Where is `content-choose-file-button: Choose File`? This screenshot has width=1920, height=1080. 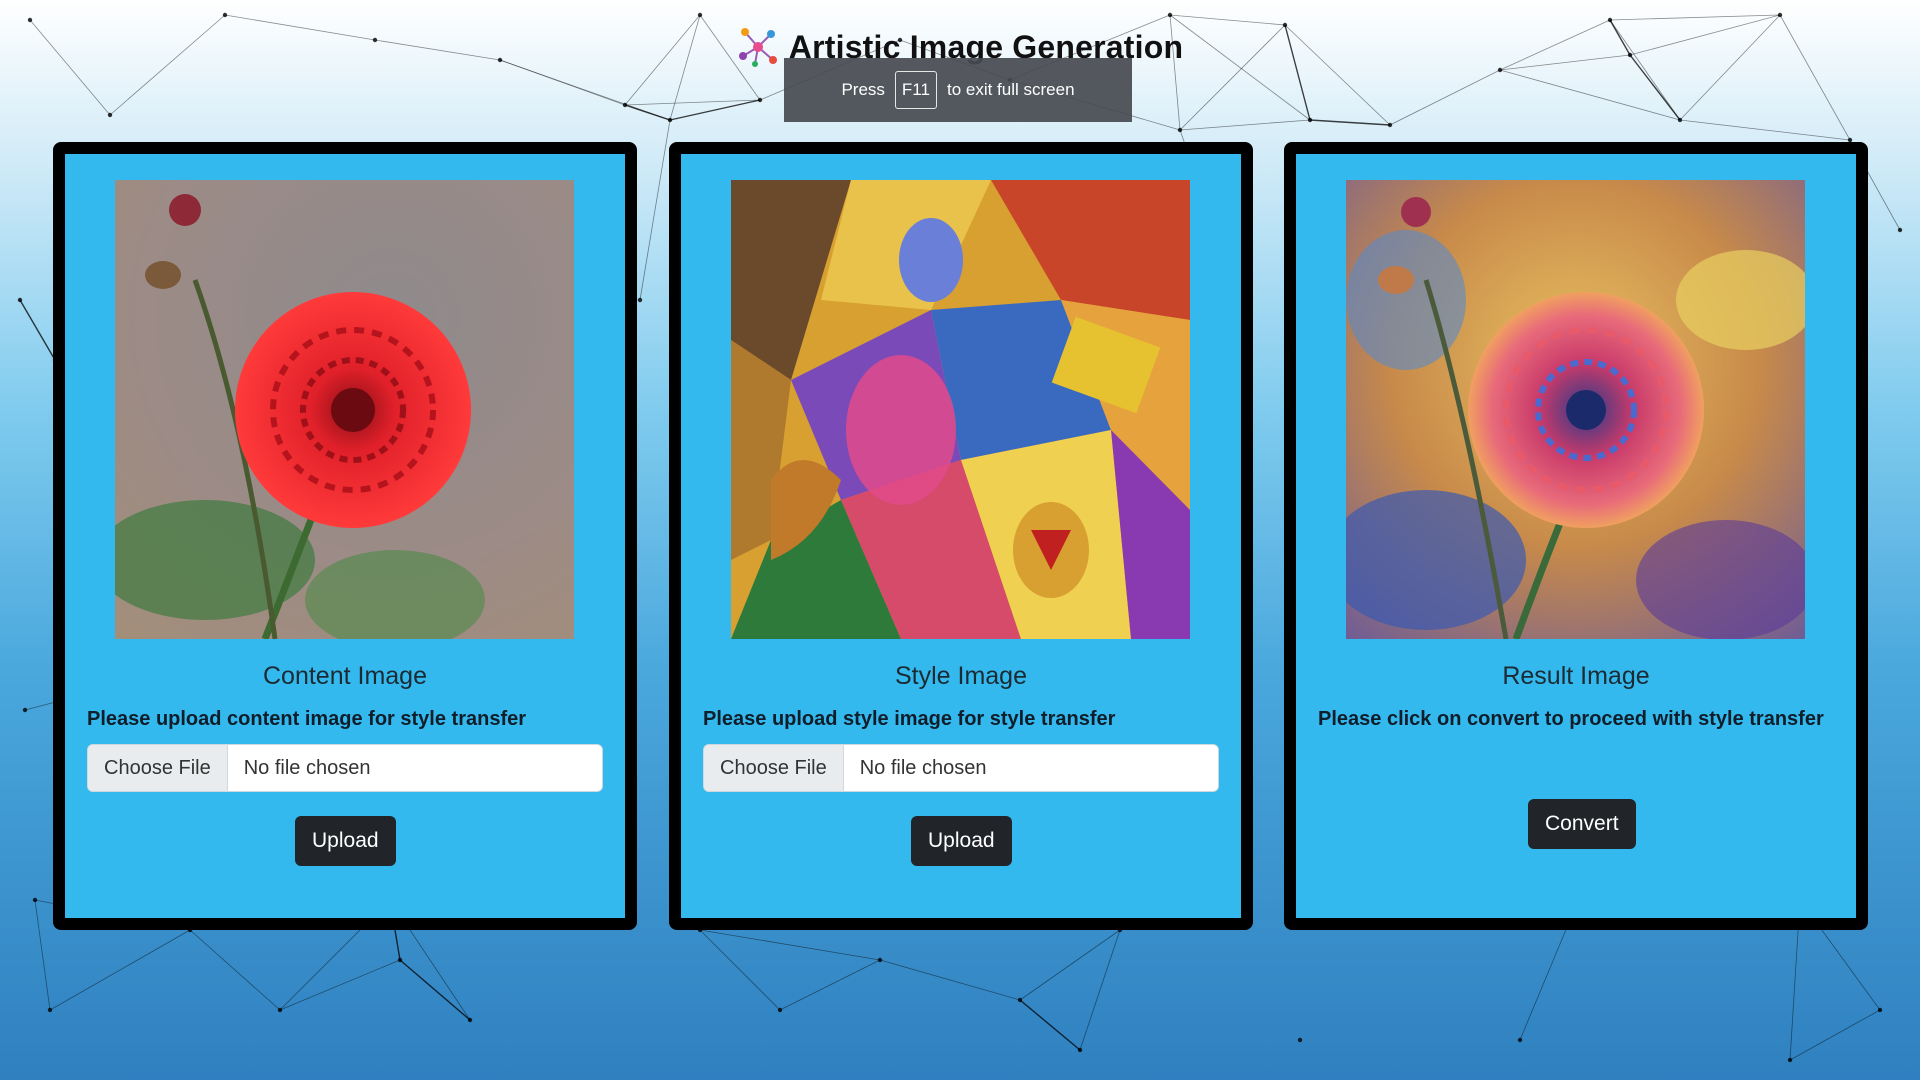 content-choose-file-button: Choose File is located at coordinates (158, 768).